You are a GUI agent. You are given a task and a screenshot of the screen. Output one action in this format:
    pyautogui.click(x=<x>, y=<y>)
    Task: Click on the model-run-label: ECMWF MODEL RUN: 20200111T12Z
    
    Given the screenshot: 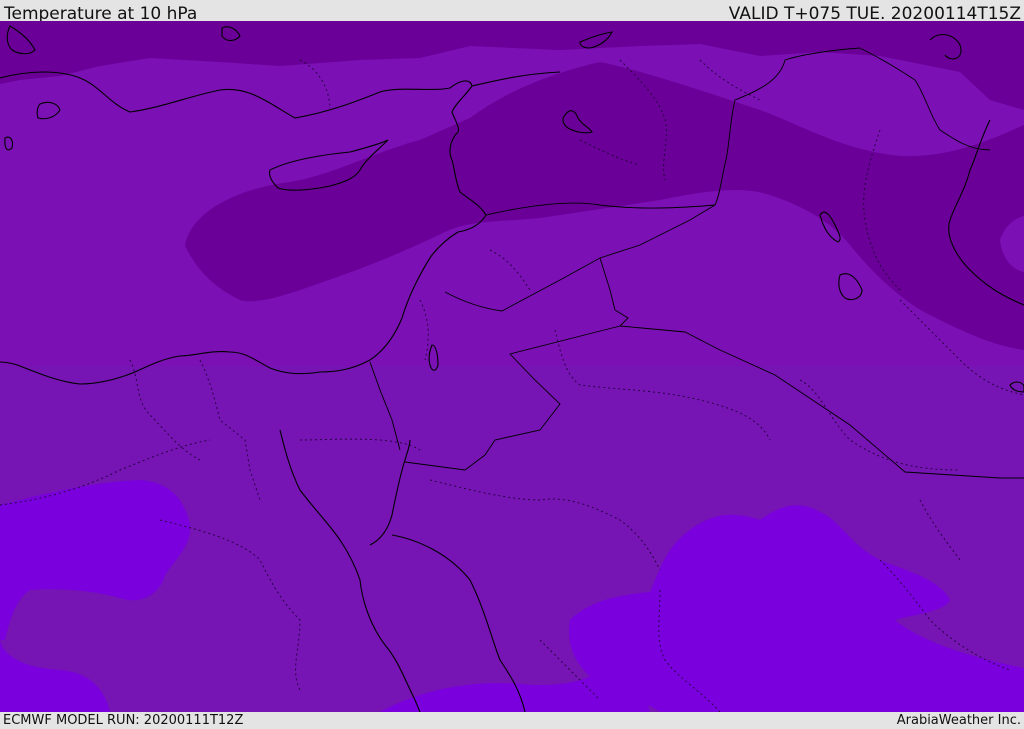 What is the action you would take?
    pyautogui.click(x=123, y=720)
    